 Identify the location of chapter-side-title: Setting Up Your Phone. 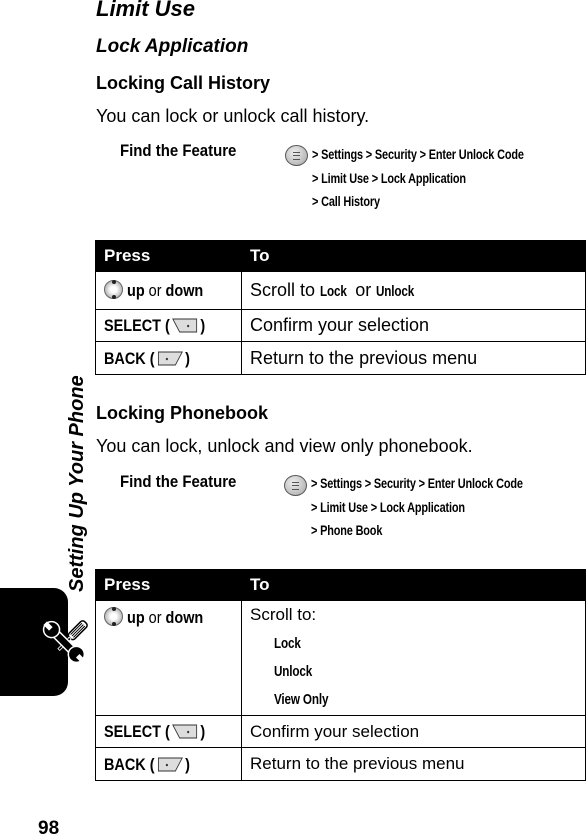
(44, 472).